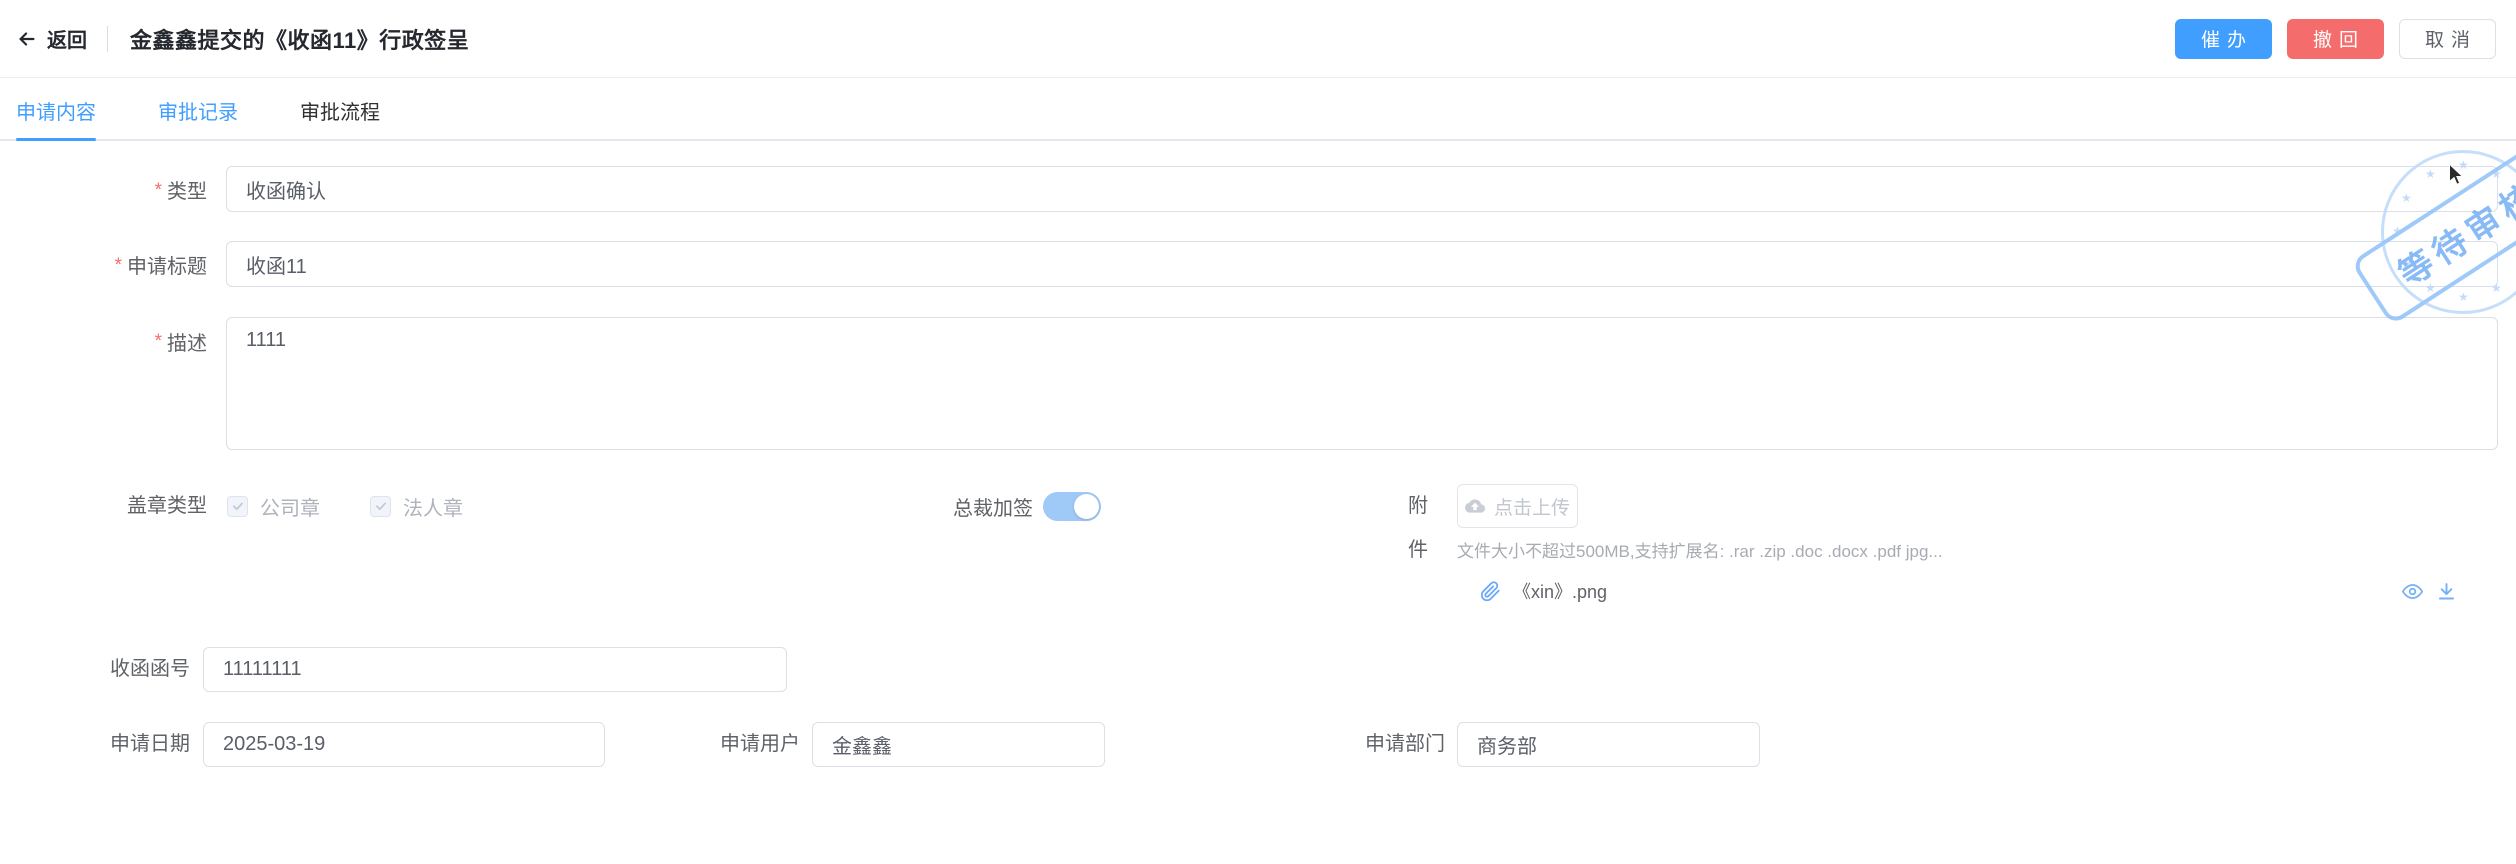 Image resolution: width=2516 pixels, height=864 pixels. I want to click on upload-button-label: 点击上传, so click(1531, 508).